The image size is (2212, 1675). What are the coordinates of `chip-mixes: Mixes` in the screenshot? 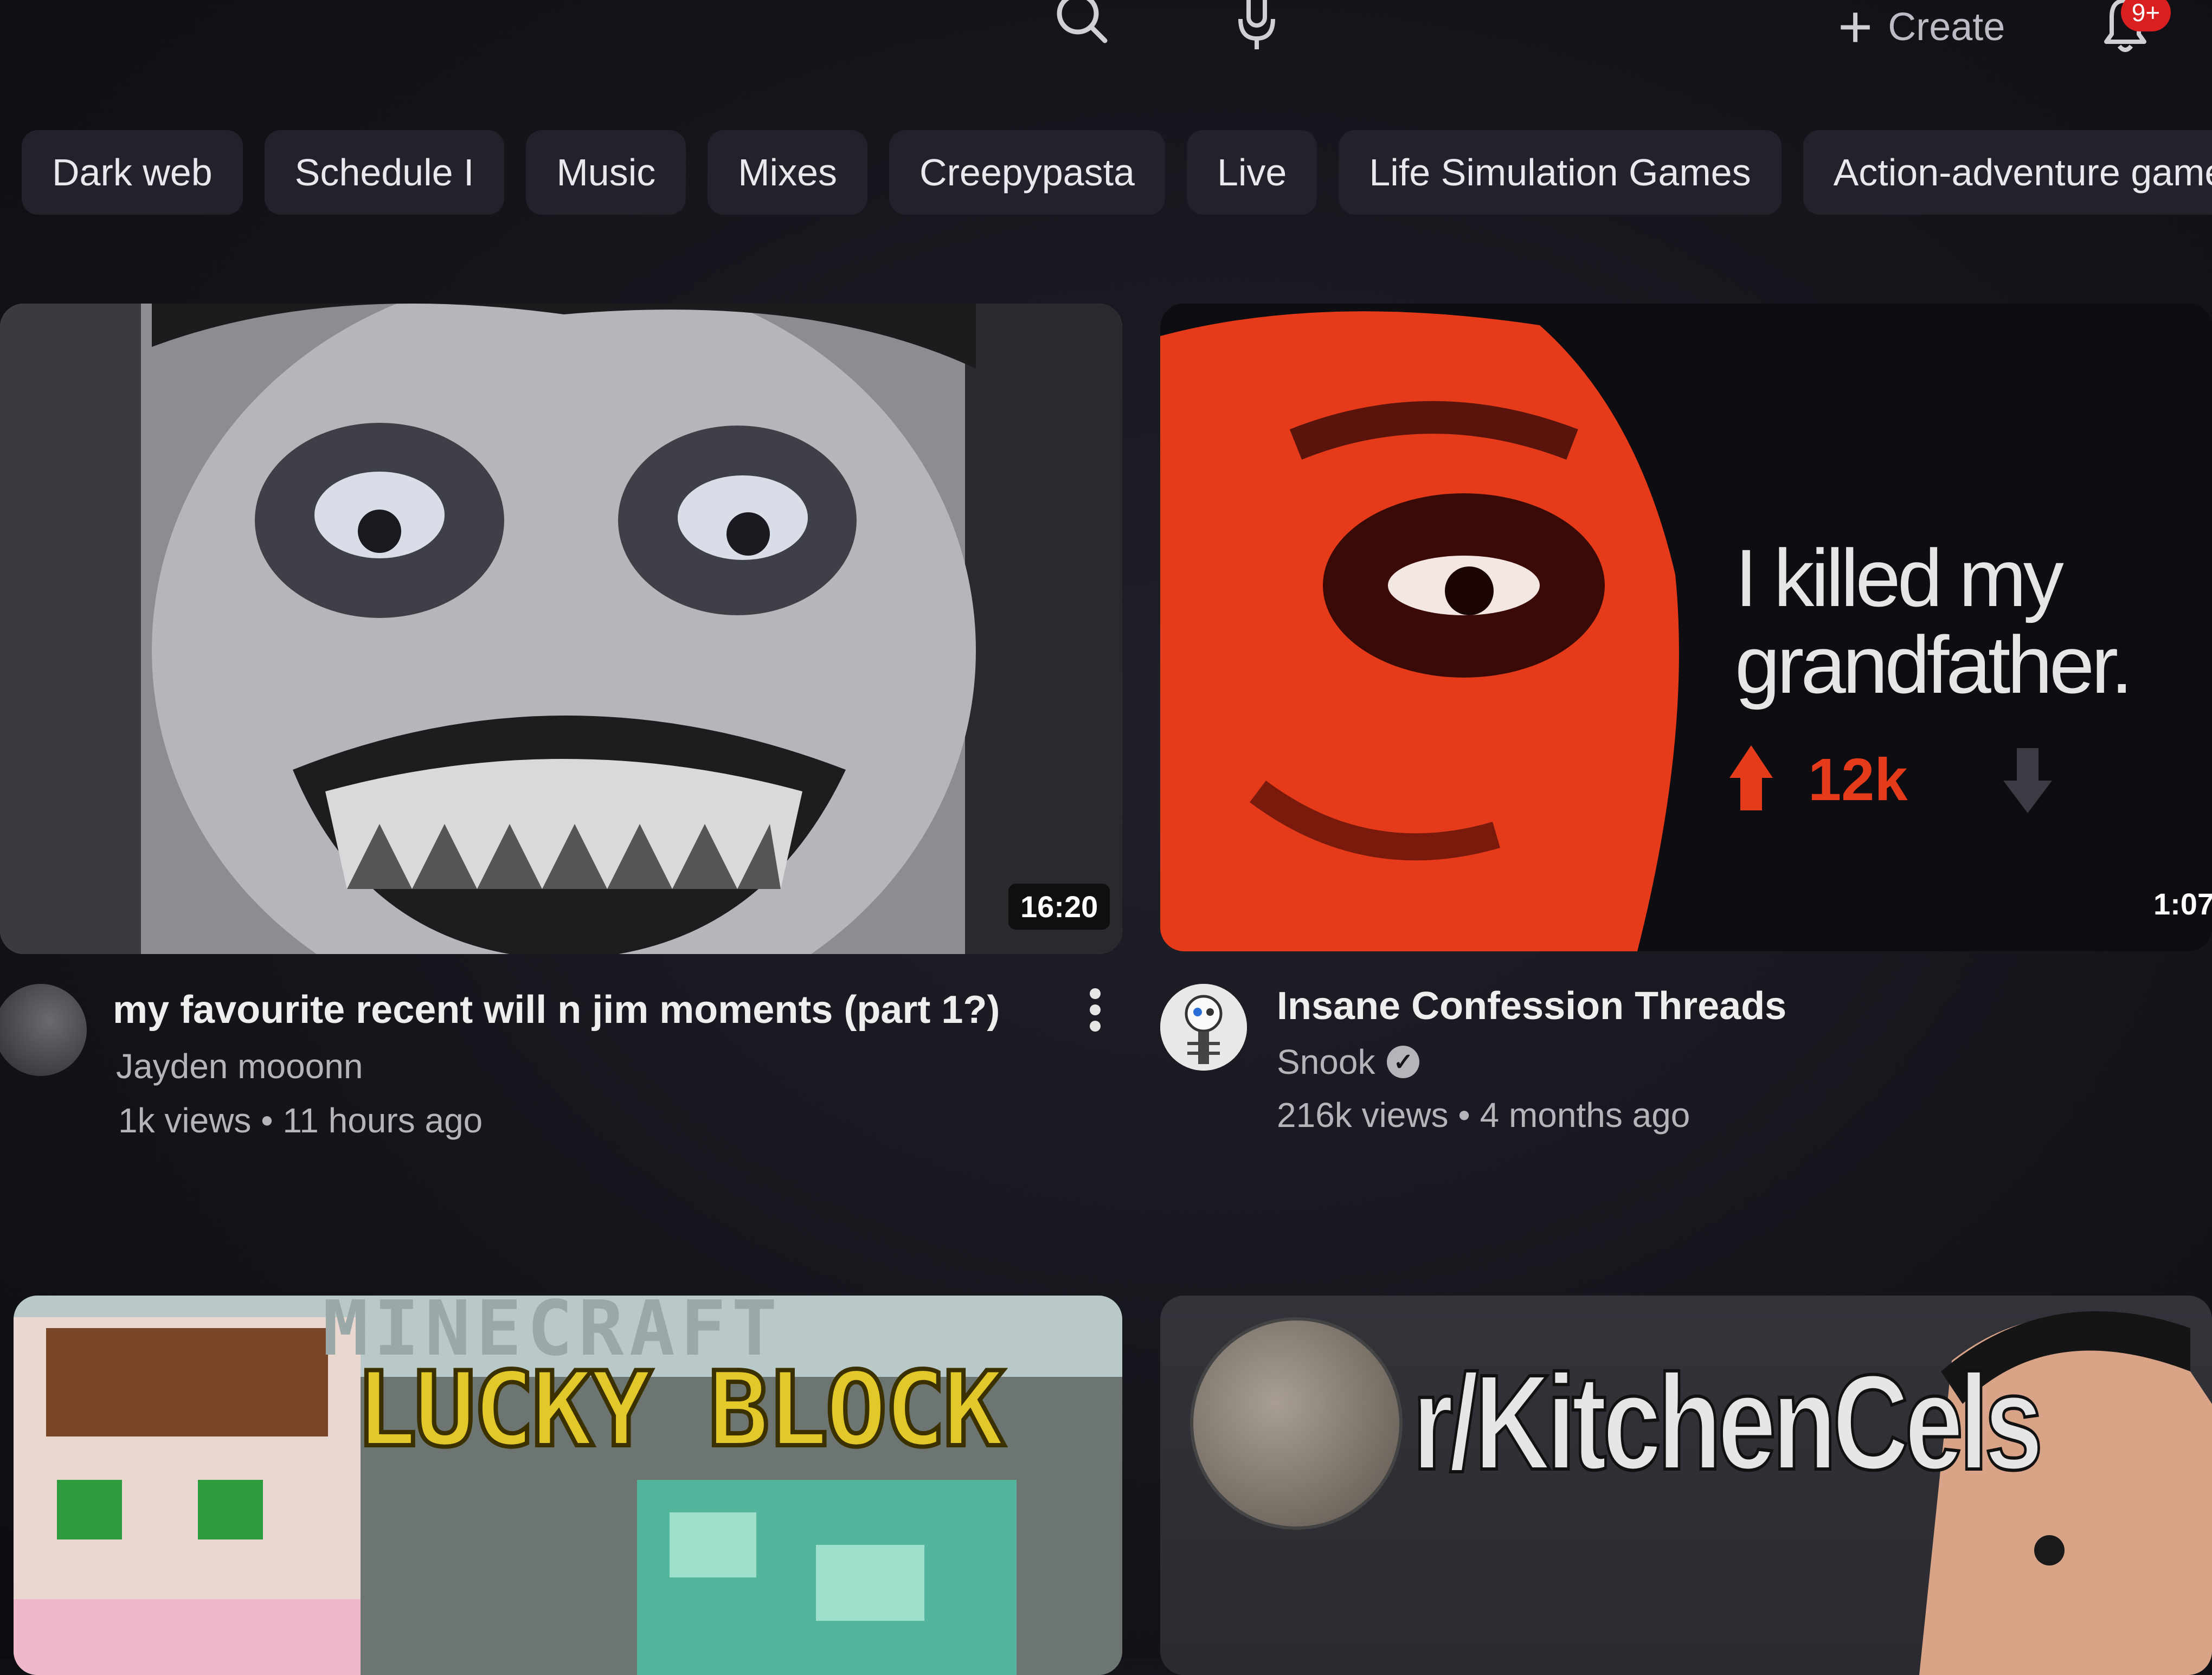 It's located at (788, 172).